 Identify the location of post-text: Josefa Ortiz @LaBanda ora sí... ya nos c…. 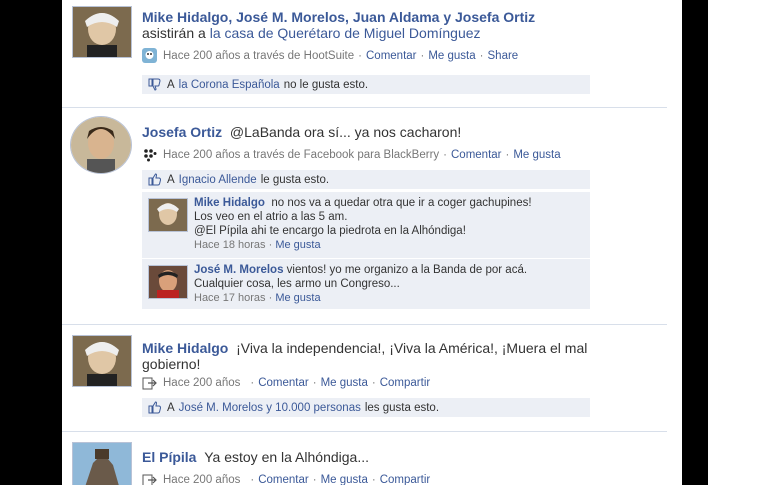
(392, 132).